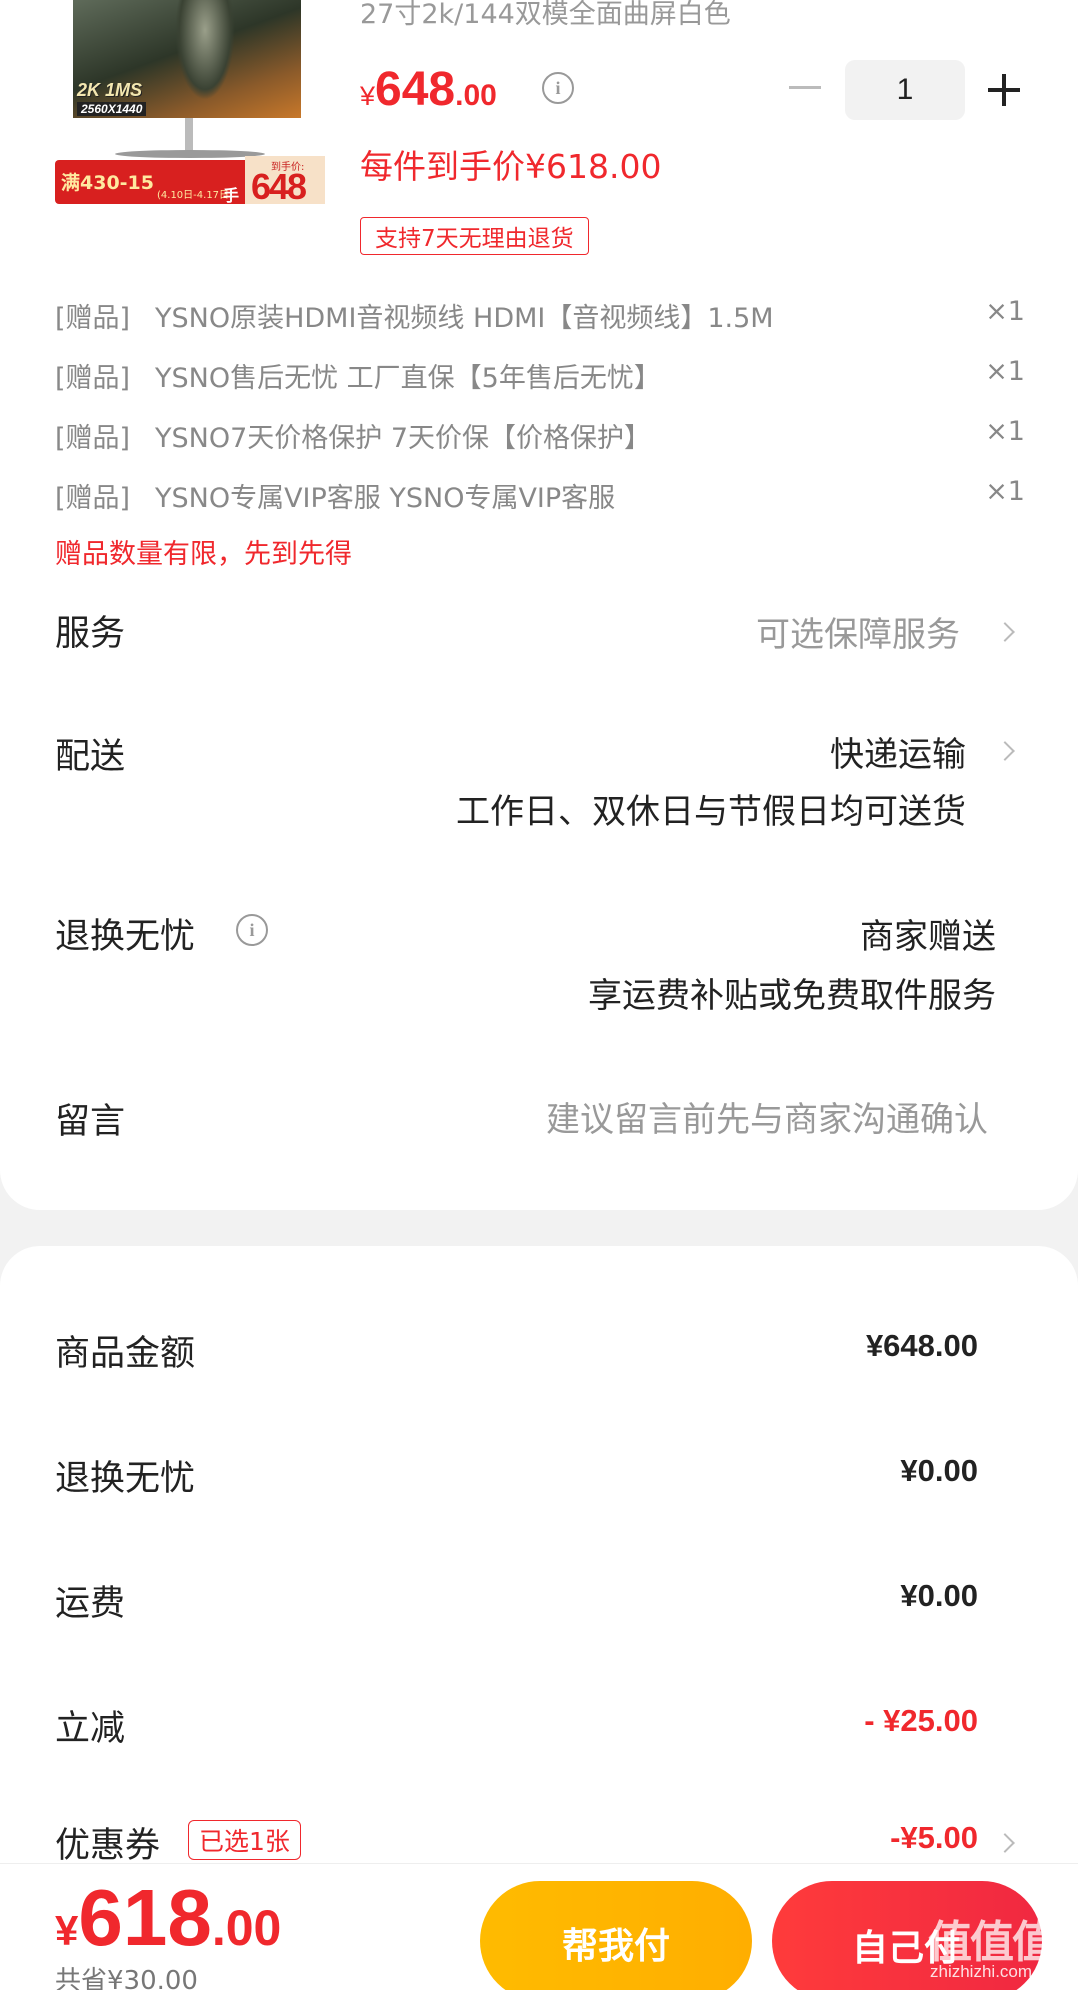  Describe the element at coordinates (474, 236) in the screenshot. I see `return-policy-badge: 支持7天无理由退货` at that location.